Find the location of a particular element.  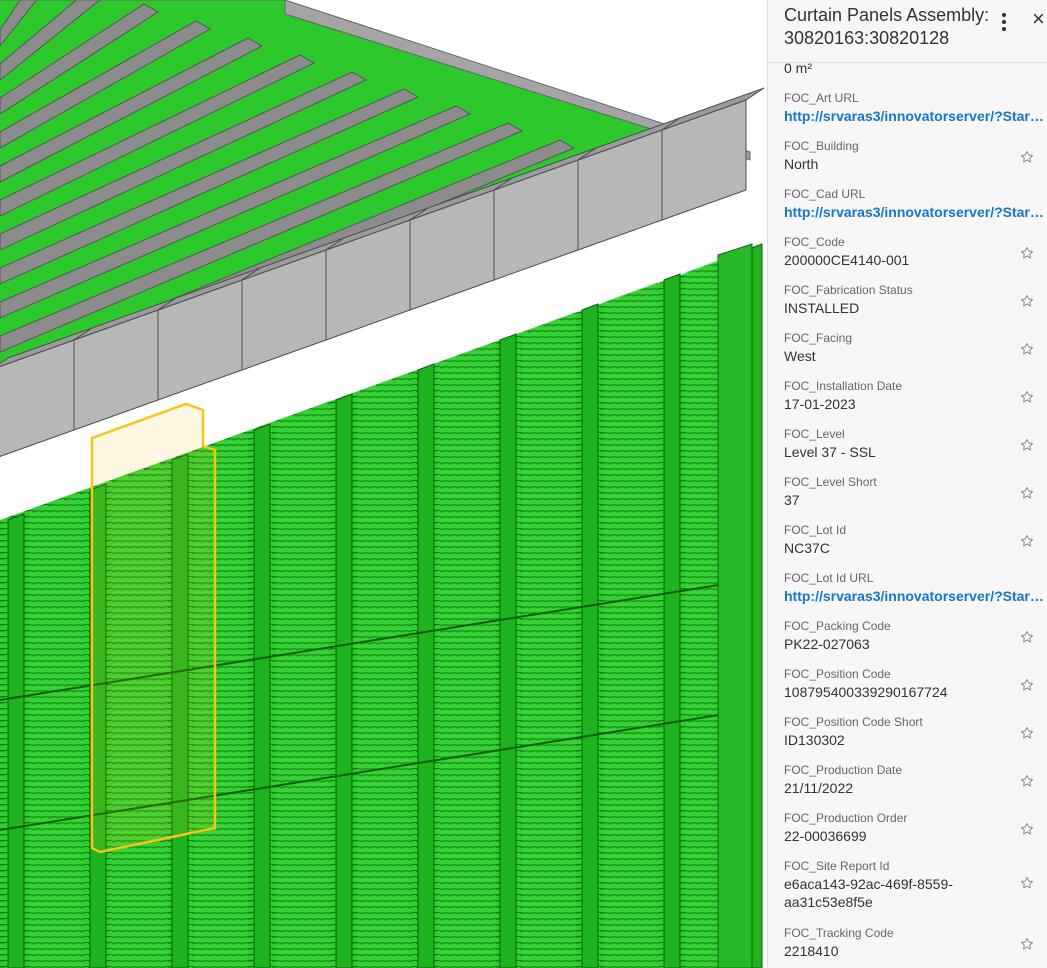

property-value: West is located at coordinates (800, 356).